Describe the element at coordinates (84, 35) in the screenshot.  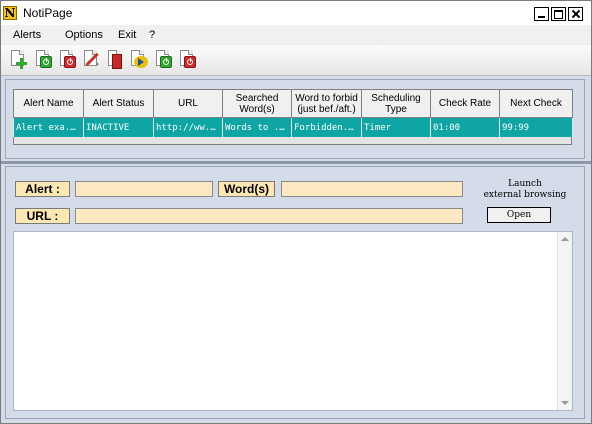
I see `menu-options: Options` at that location.